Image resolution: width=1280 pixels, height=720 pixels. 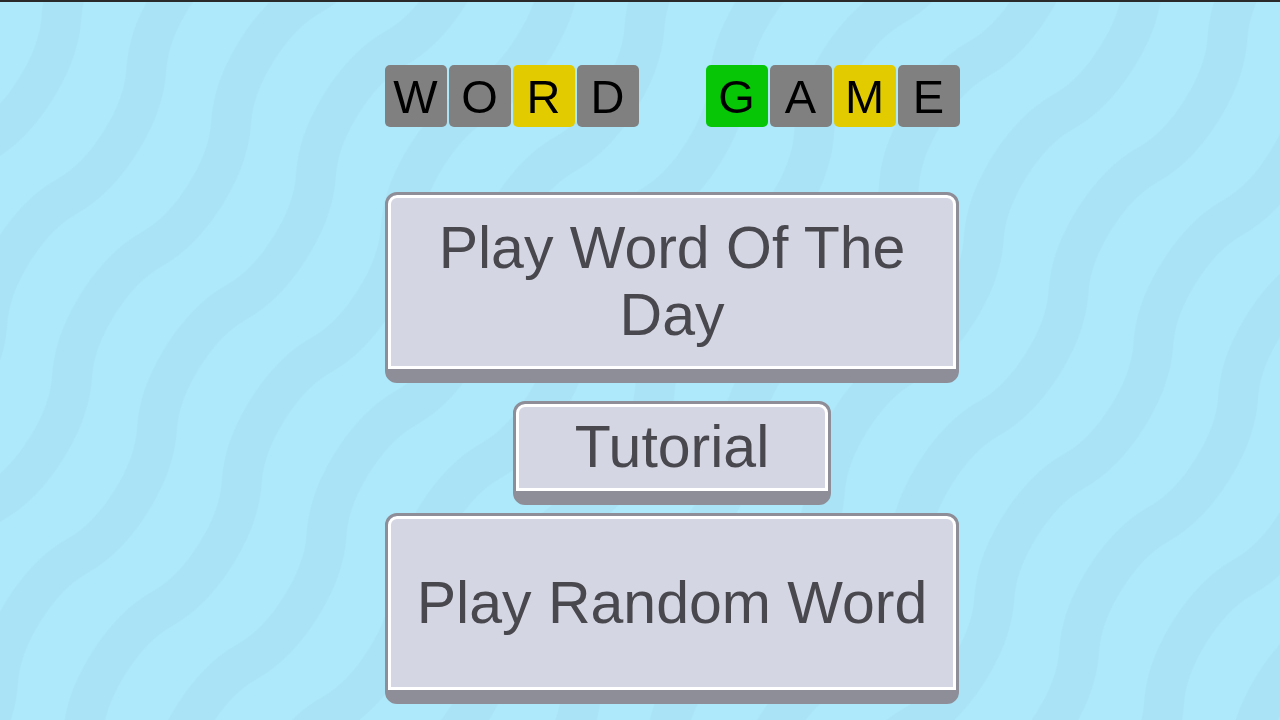 I want to click on menu-button: Play Random Word, so click(x=672, y=608).